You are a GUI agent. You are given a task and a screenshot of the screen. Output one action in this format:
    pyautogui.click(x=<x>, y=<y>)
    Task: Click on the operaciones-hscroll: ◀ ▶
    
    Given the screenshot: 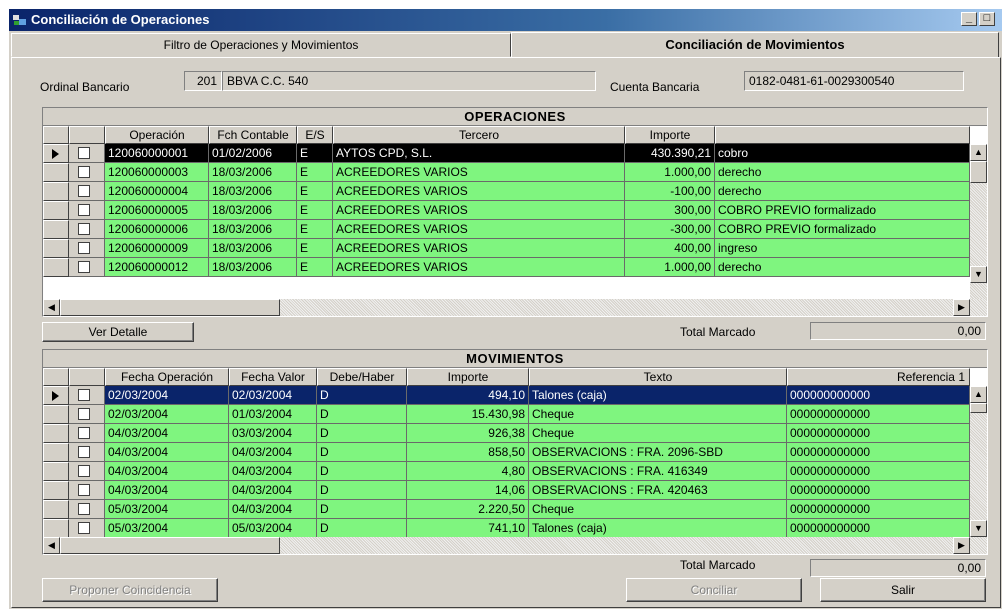 What is the action you would take?
    pyautogui.click(x=515, y=307)
    